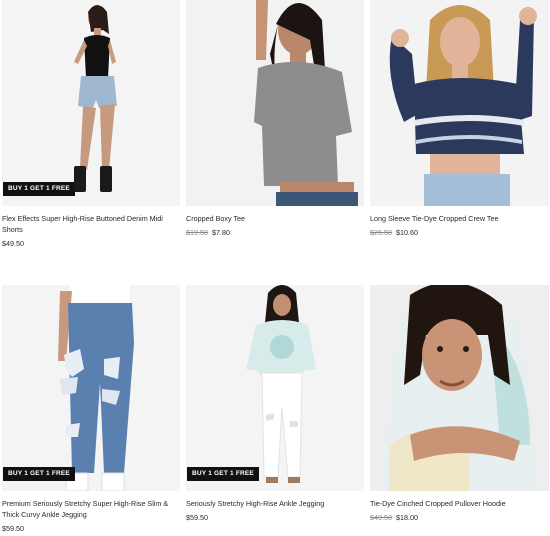 The height and width of the screenshot is (536, 550). Describe the element at coordinates (458, 503) in the screenshot. I see `product-name: Tie-Dye Cinched Cropped Pullover Hoodie` at that location.